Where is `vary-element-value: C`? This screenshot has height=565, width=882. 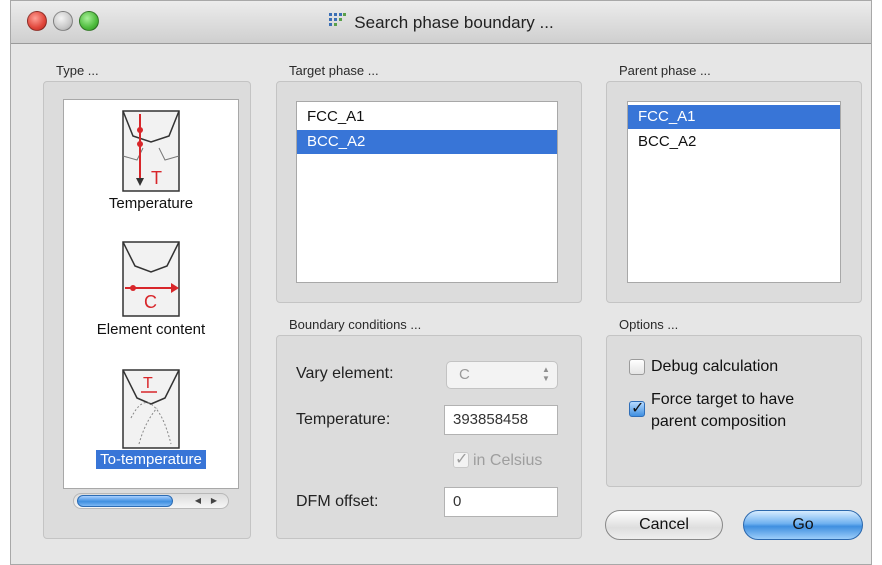
vary-element-value: C is located at coordinates (464, 374).